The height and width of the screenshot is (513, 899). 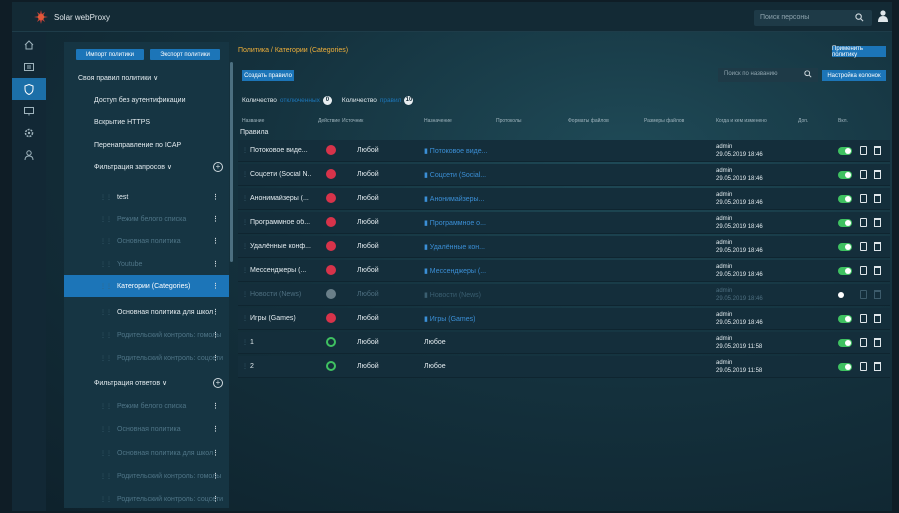 What do you see at coordinates (741, 121) in the screenshot?
I see `col-header: Когда и кем изменено` at bounding box center [741, 121].